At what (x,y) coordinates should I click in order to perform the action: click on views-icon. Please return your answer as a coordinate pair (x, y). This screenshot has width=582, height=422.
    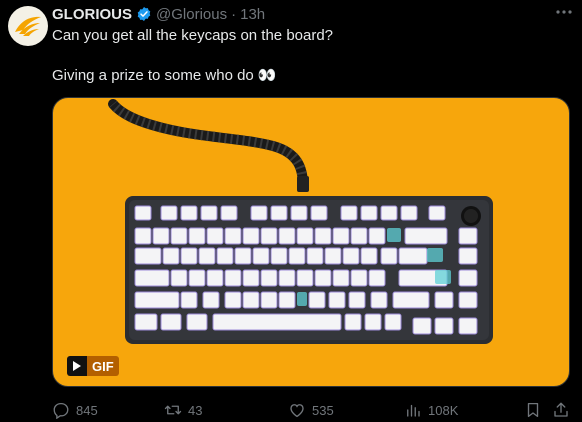
    Looking at the image, I should click on (413, 410).